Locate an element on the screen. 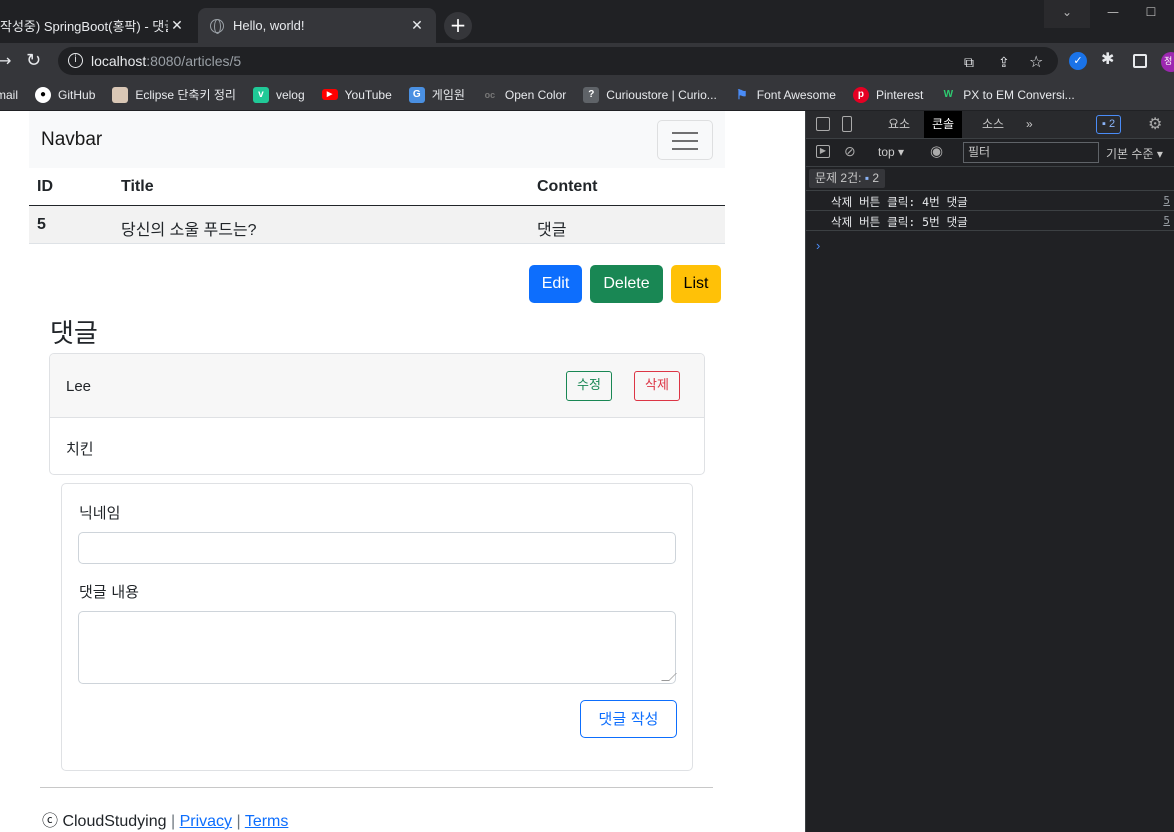  comment-body: 치킨 is located at coordinates (80, 449).